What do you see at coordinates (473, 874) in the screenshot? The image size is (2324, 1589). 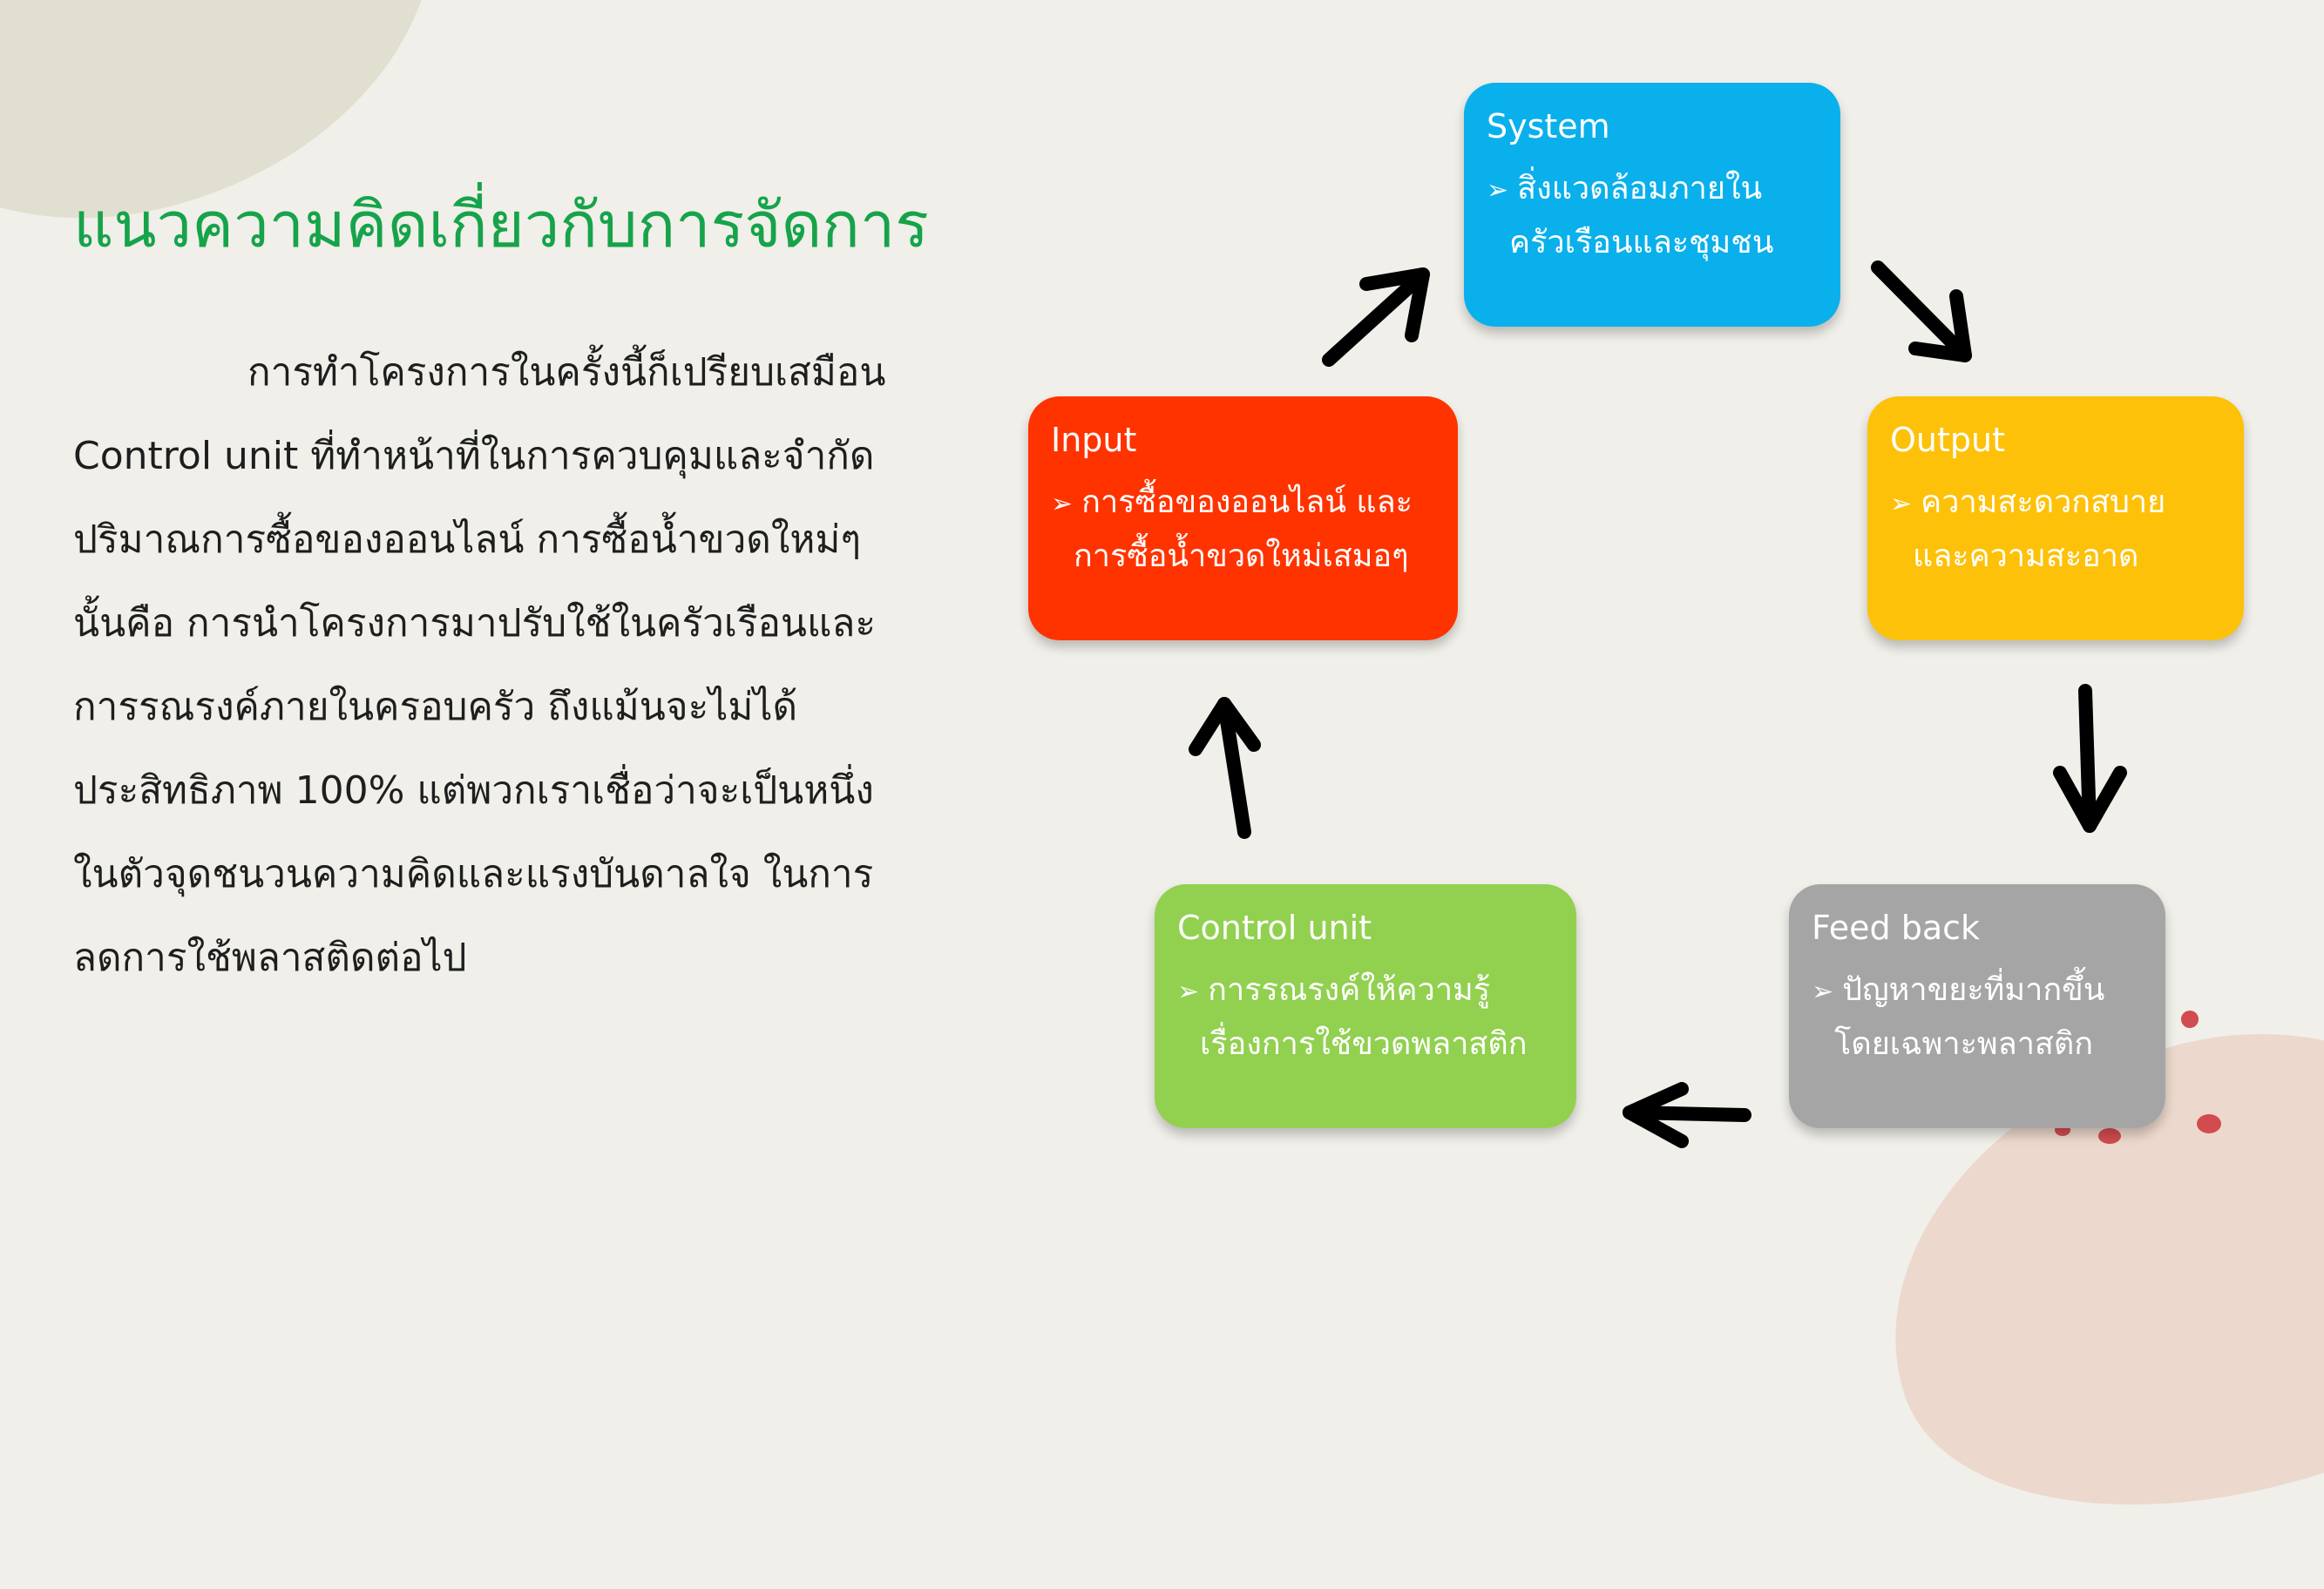 I see `body-line: ในตัวจุดชนวนความคิดและแรงบันดาลใจ ในการ` at bounding box center [473, 874].